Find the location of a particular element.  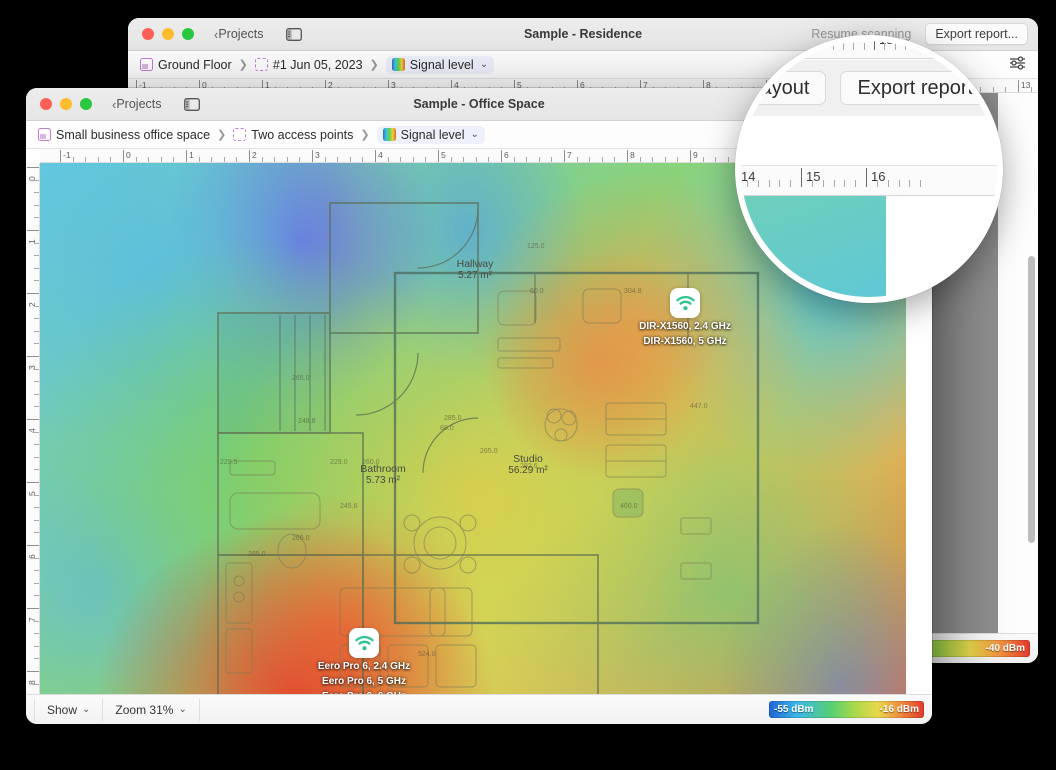

breadcrumb-item-scan: #1 Jun 05, 2023 is located at coordinates (308, 65).